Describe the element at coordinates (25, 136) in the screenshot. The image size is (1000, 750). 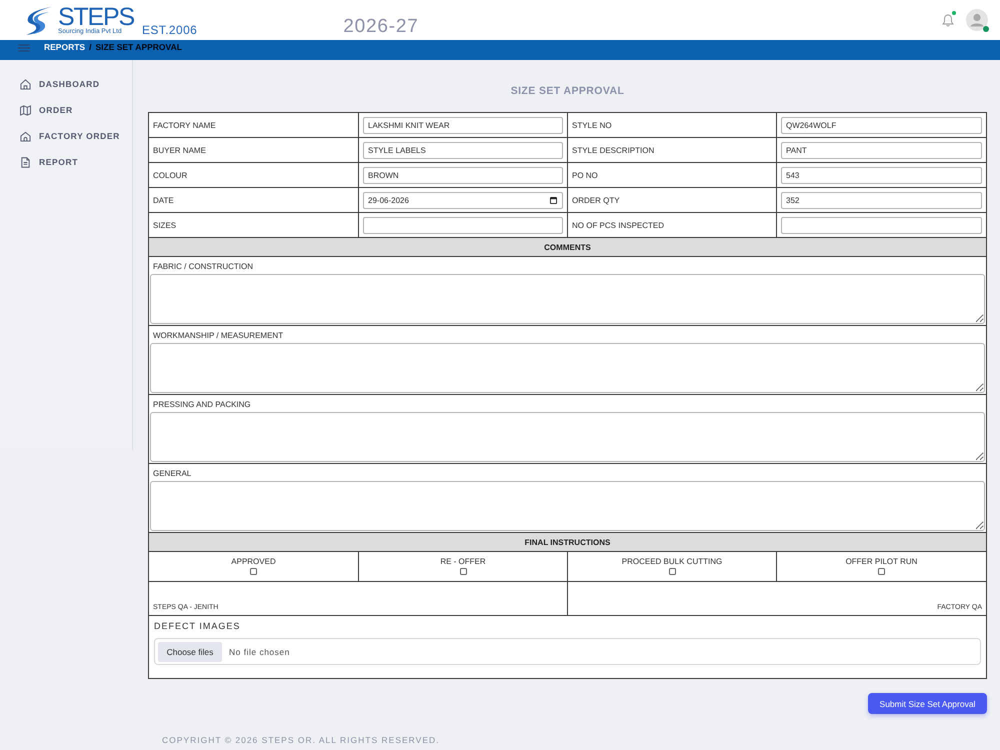
I see `house-icon` at that location.